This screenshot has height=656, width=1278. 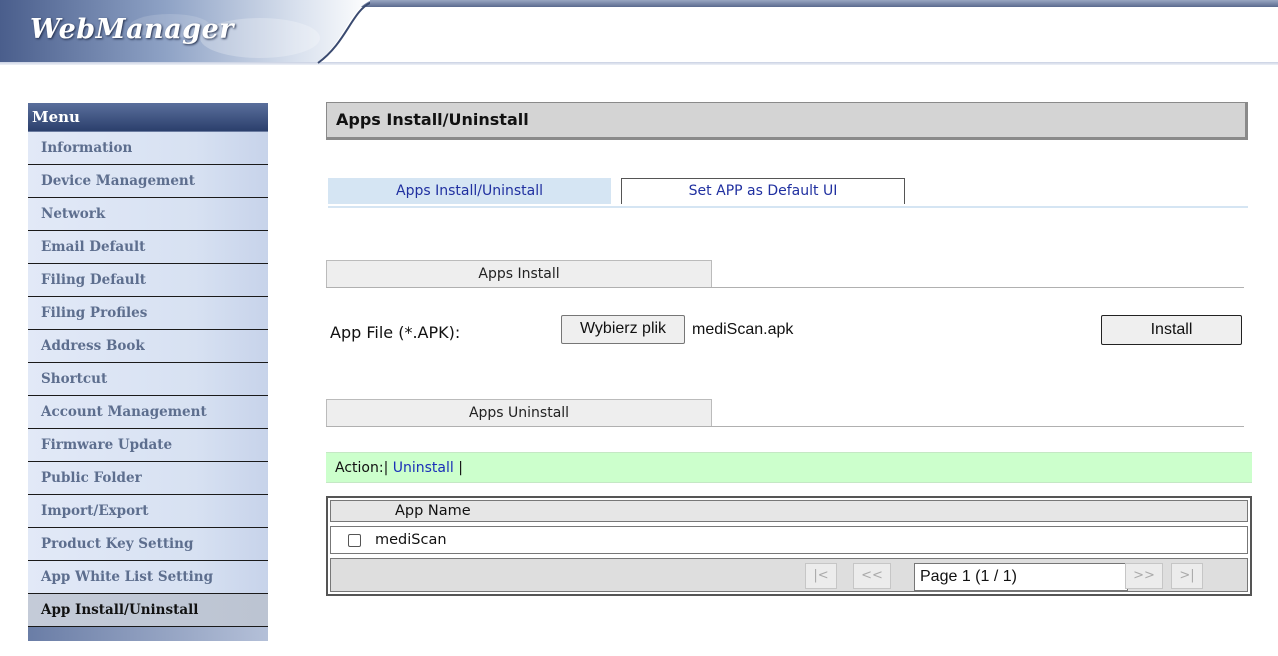 I want to click on apps-uninstall-section-title: Apps Uninstall, so click(x=519, y=412).